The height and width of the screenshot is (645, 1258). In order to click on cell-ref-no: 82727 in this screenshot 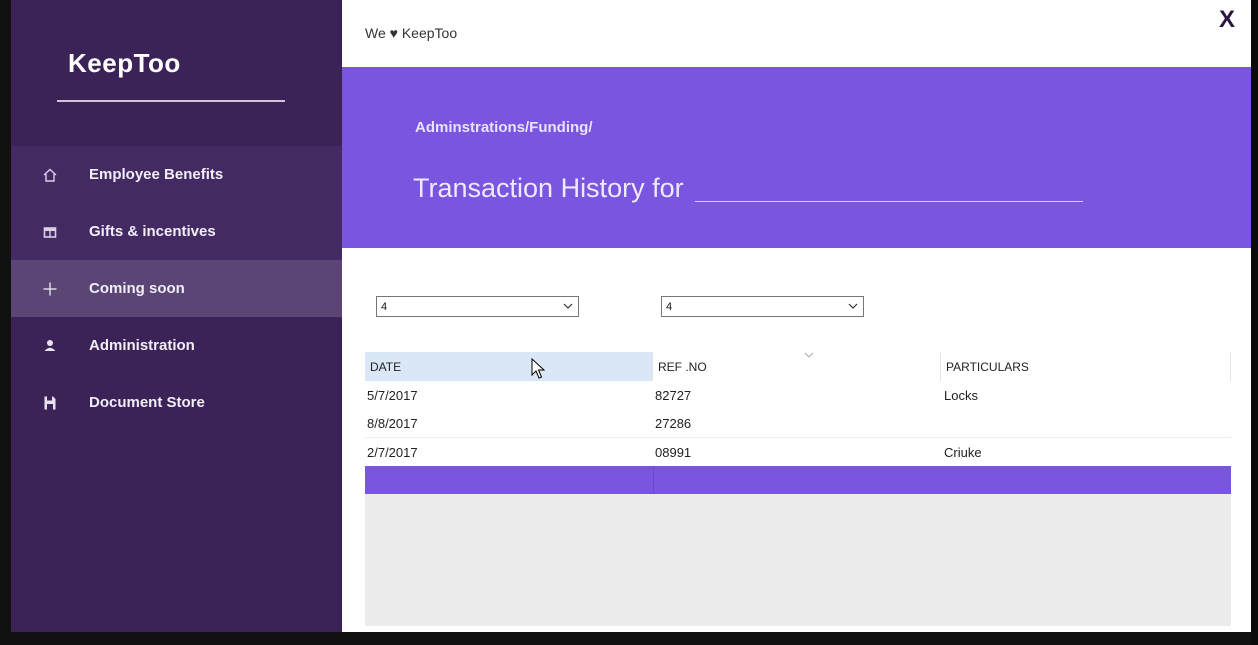, I will do `click(673, 395)`.